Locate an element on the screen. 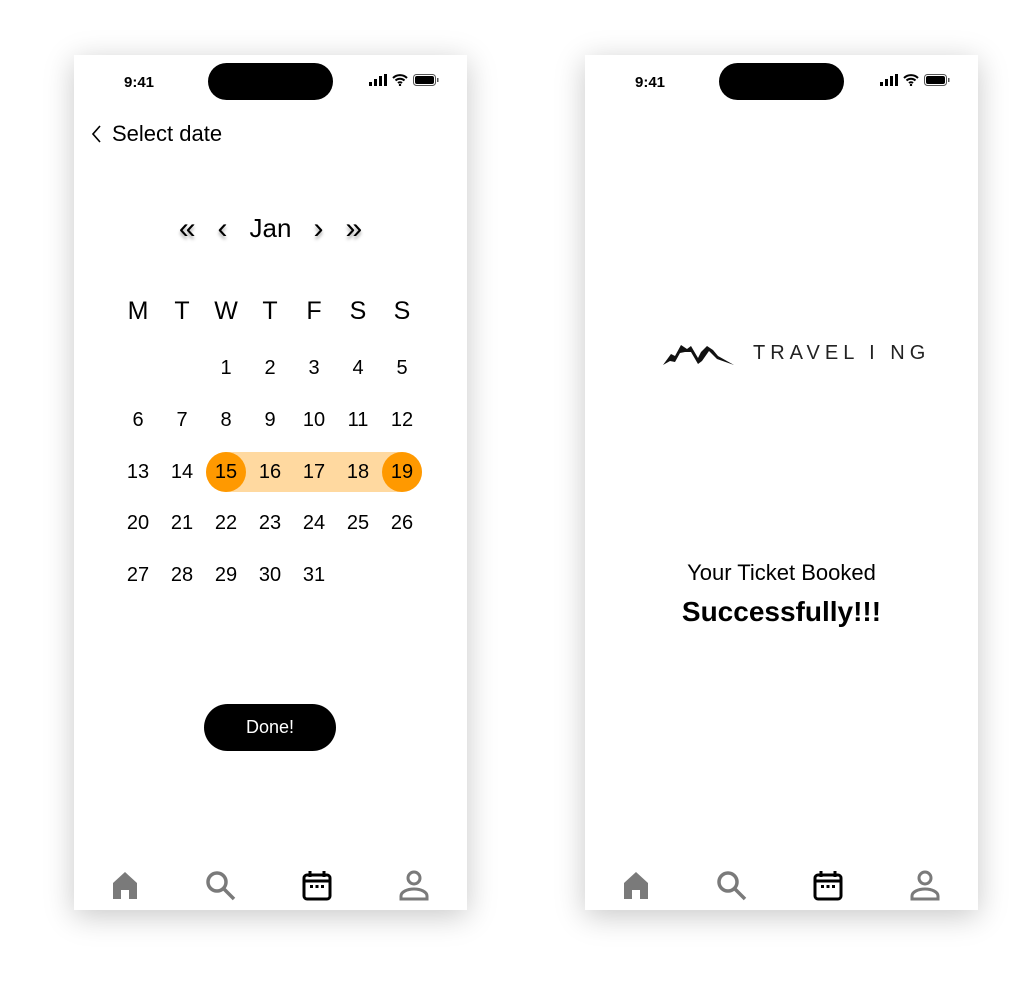  calendar-day: 20 is located at coordinates (138, 523).